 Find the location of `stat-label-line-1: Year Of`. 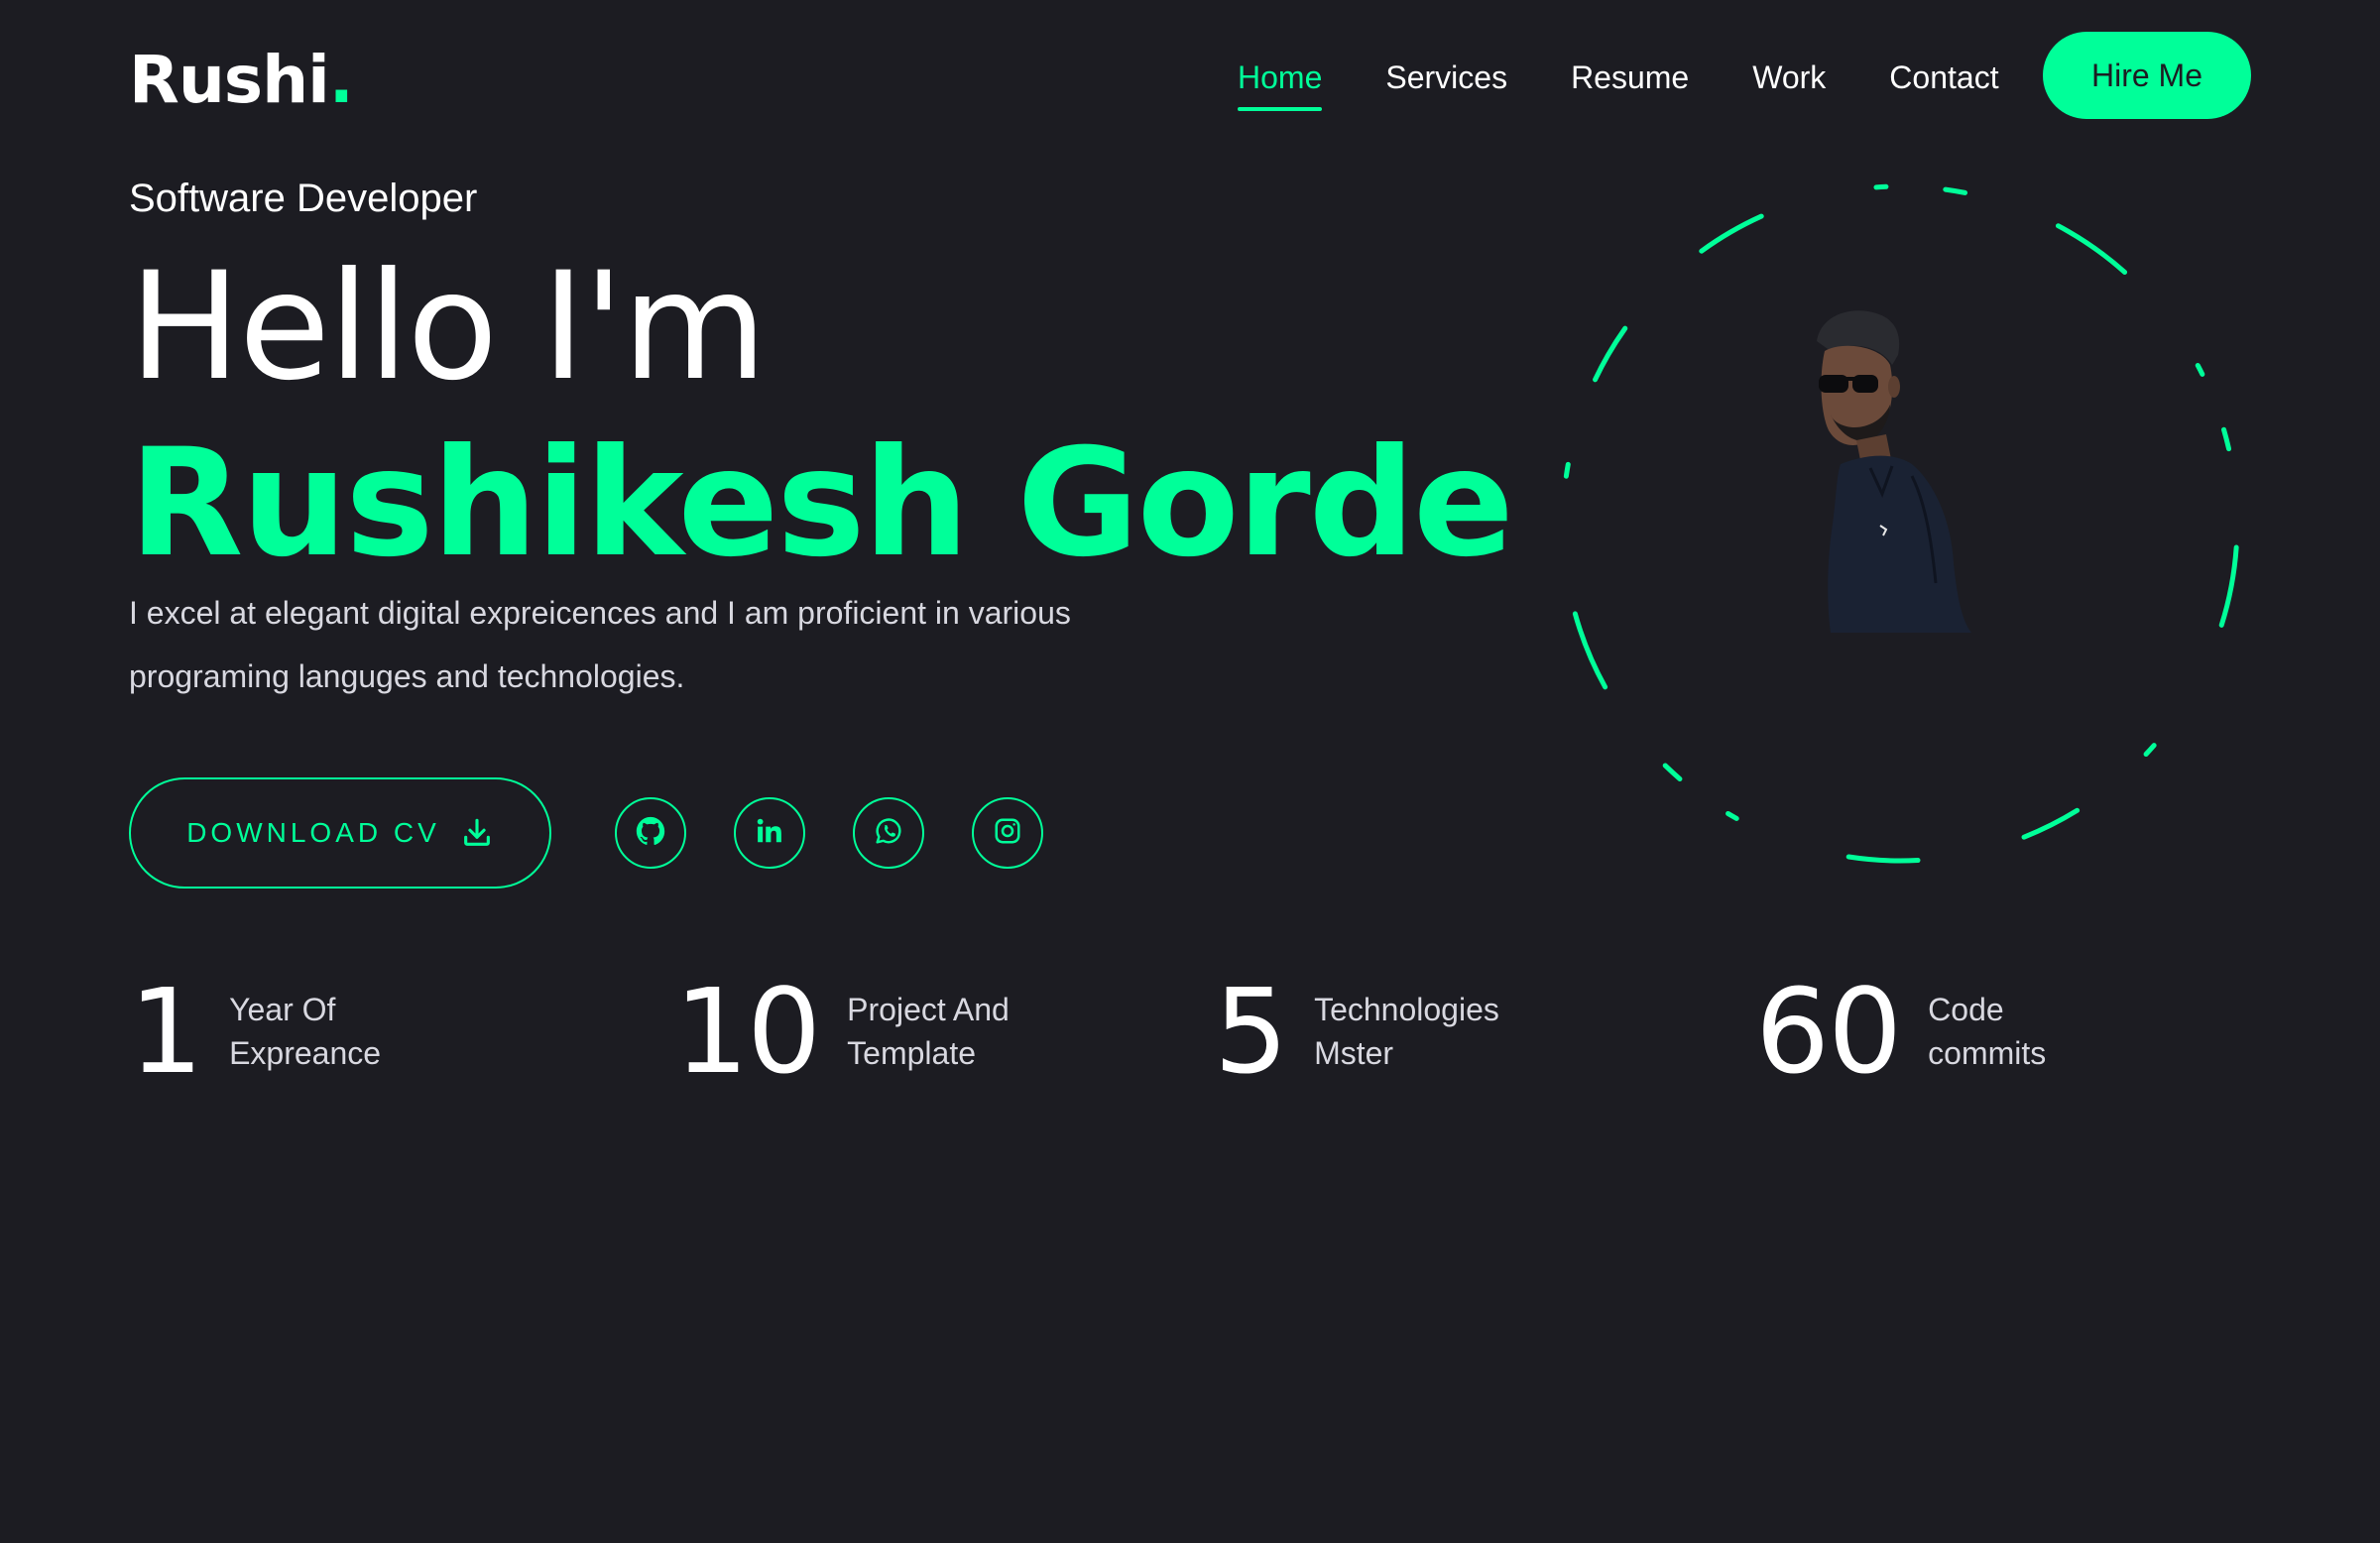

stat-label-line-1: Year Of is located at coordinates (282, 1009).